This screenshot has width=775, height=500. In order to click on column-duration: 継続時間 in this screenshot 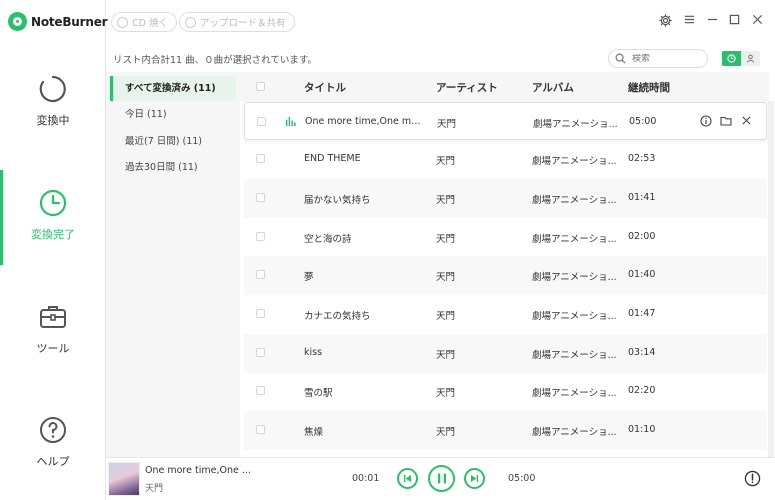, I will do `click(649, 87)`.